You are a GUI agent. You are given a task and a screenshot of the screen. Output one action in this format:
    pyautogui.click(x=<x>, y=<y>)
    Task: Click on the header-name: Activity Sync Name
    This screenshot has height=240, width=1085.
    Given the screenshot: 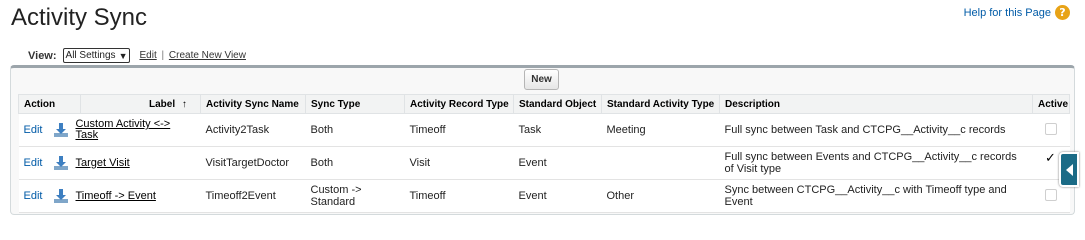 What is the action you would take?
    pyautogui.click(x=253, y=104)
    